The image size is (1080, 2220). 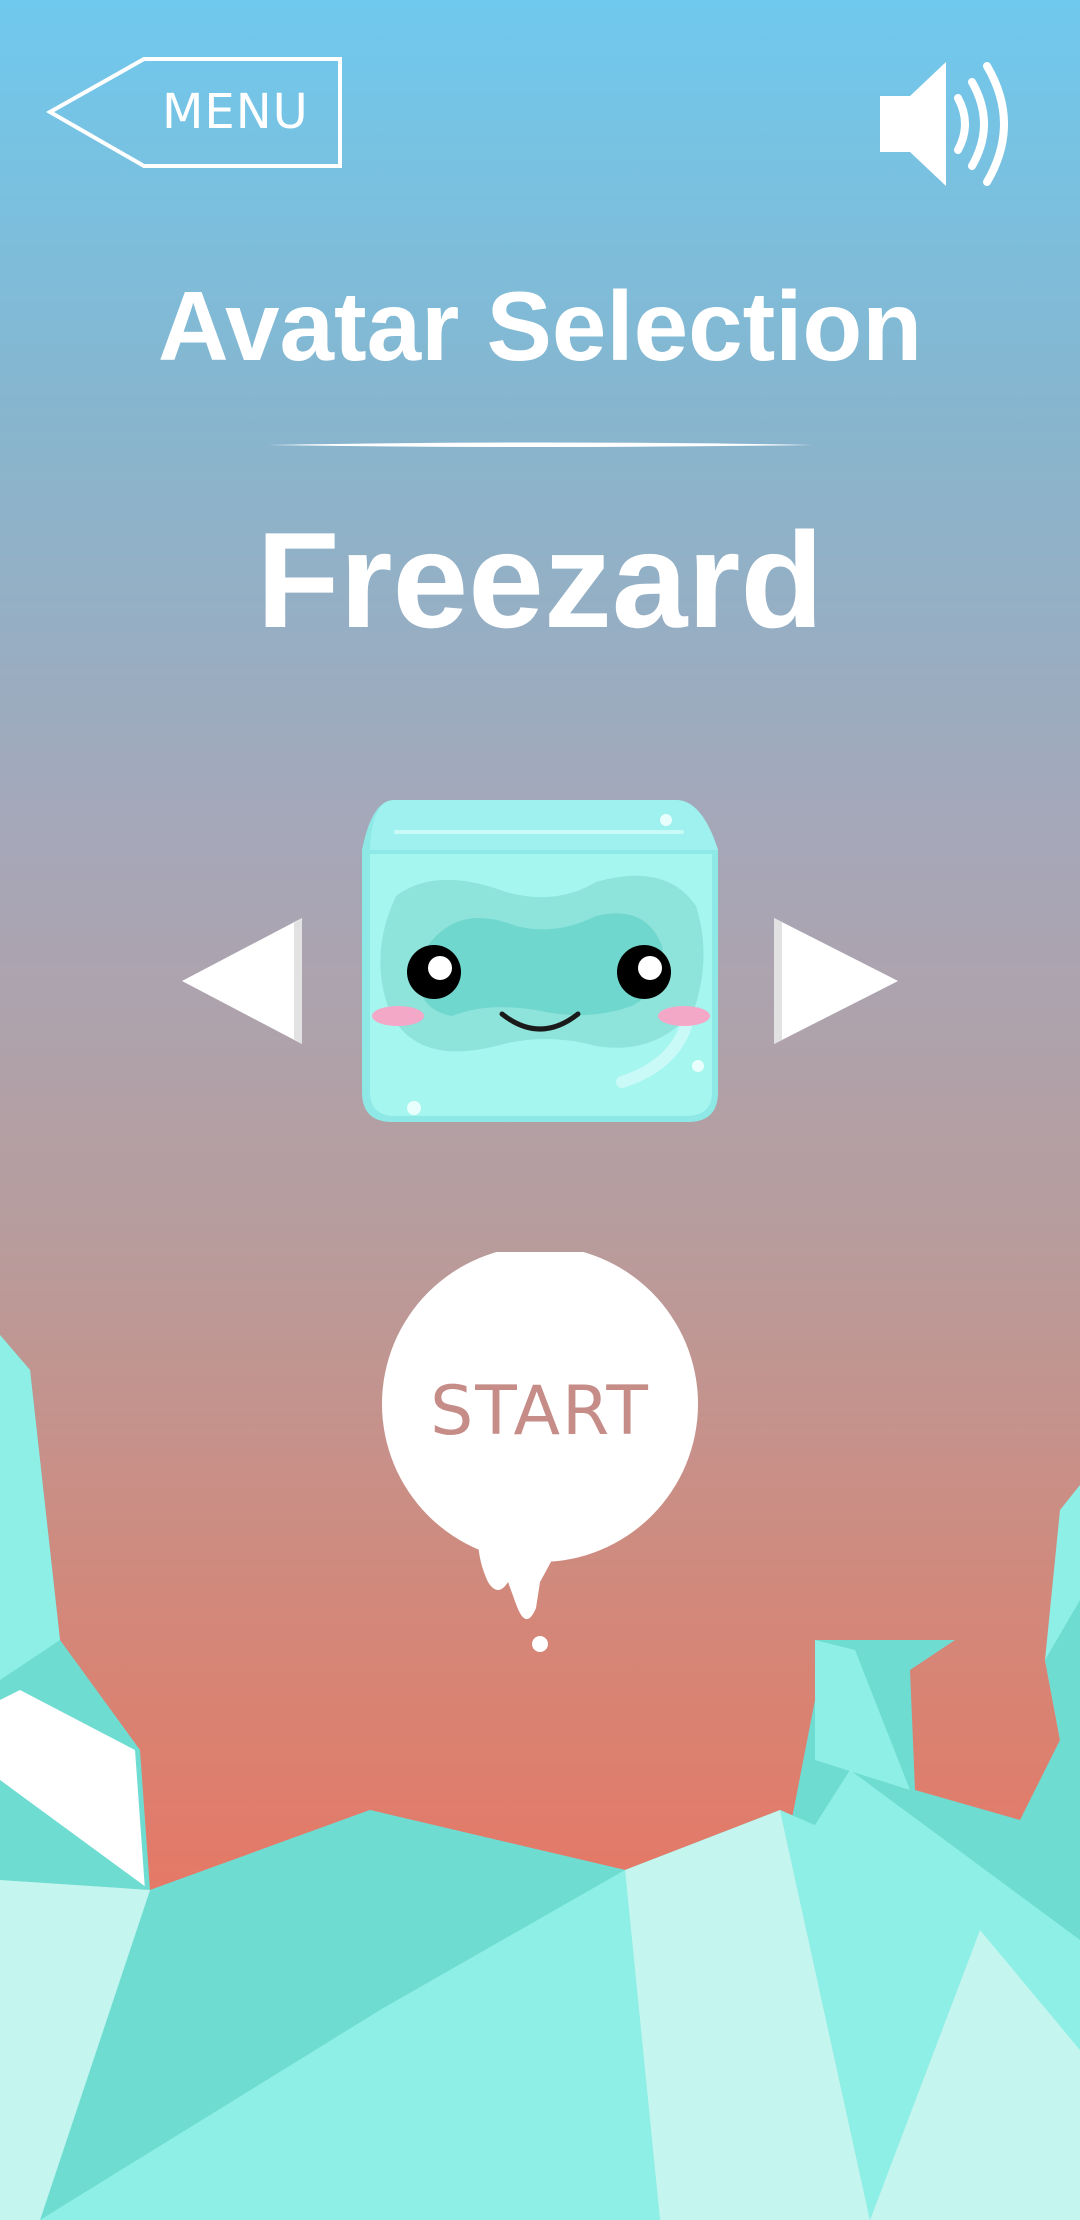 What do you see at coordinates (540, 961) in the screenshot?
I see `ice-cube-avatar` at bounding box center [540, 961].